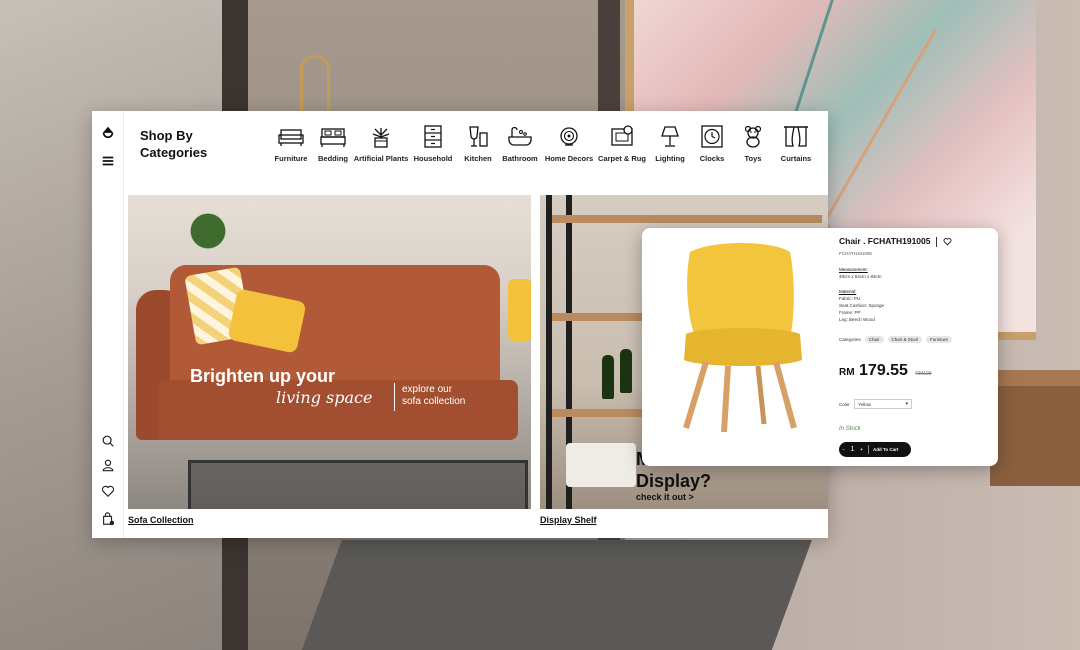  Describe the element at coordinates (796, 158) in the screenshot. I see `category-label: Curtains` at that location.